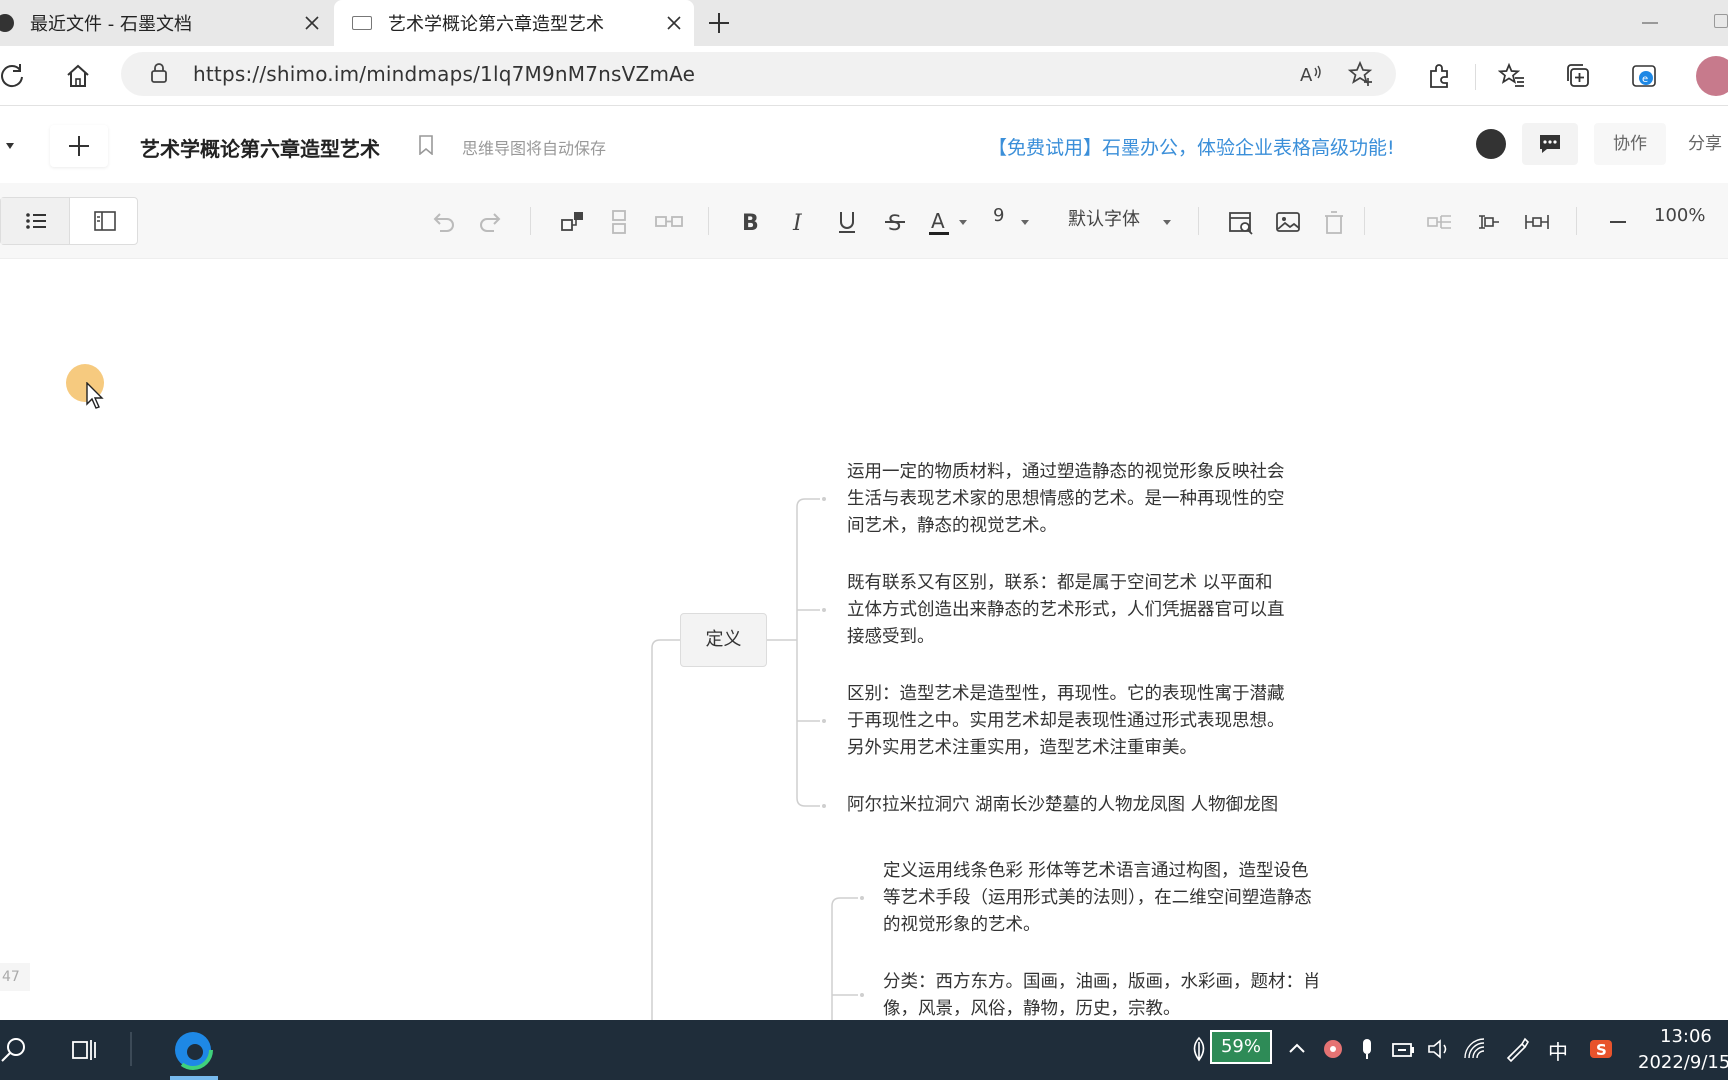 This screenshot has width=1728, height=1080. I want to click on pen-icon, so click(1517, 1049).